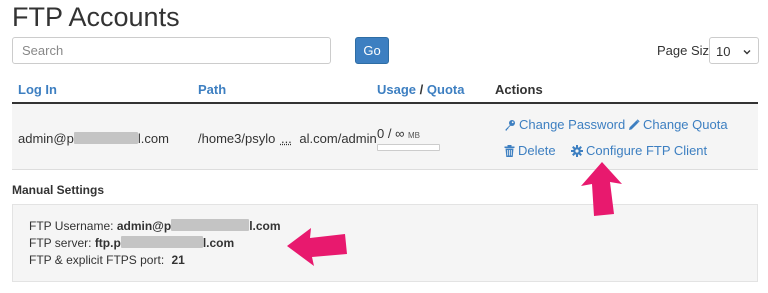 The height and width of the screenshot is (293, 768). I want to click on header-path: Path, so click(212, 89).